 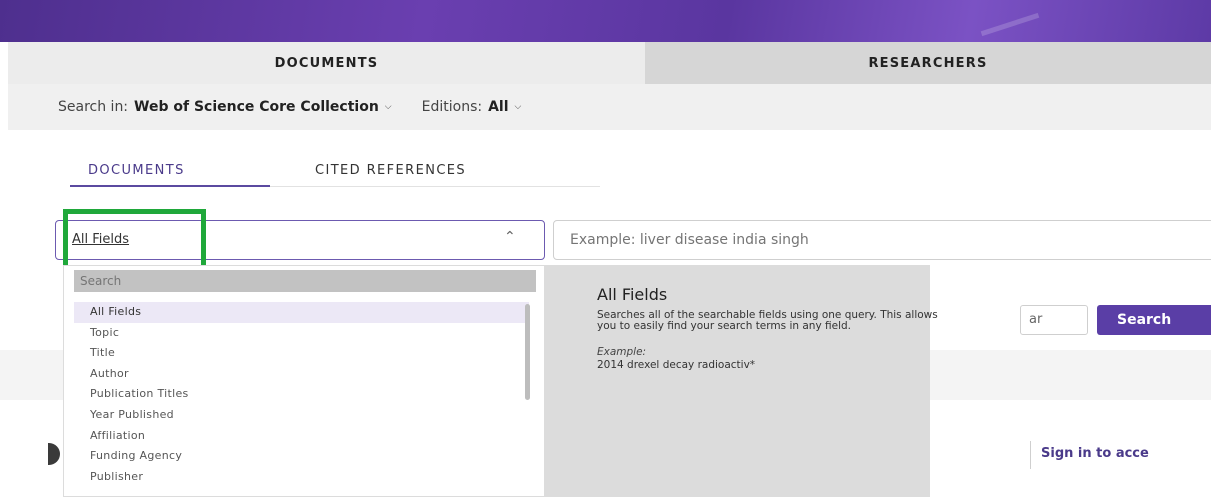 I want to click on dropdown-scrollbar, so click(x=527, y=352).